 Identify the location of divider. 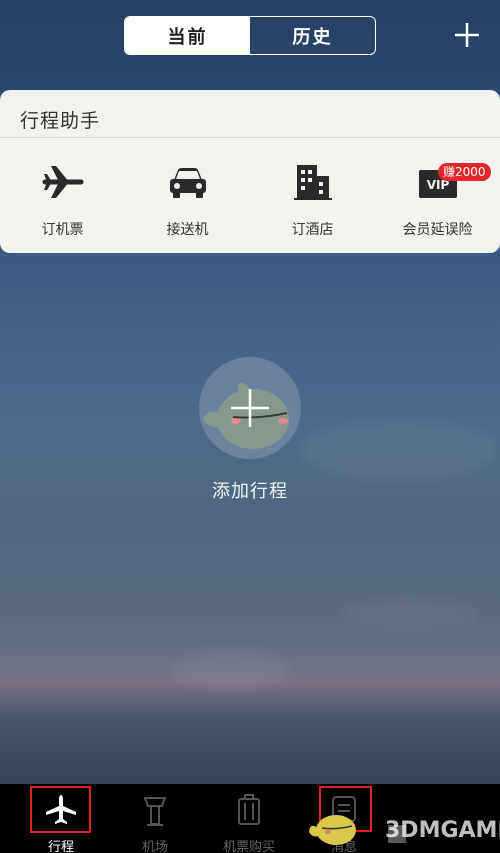
(250, 137).